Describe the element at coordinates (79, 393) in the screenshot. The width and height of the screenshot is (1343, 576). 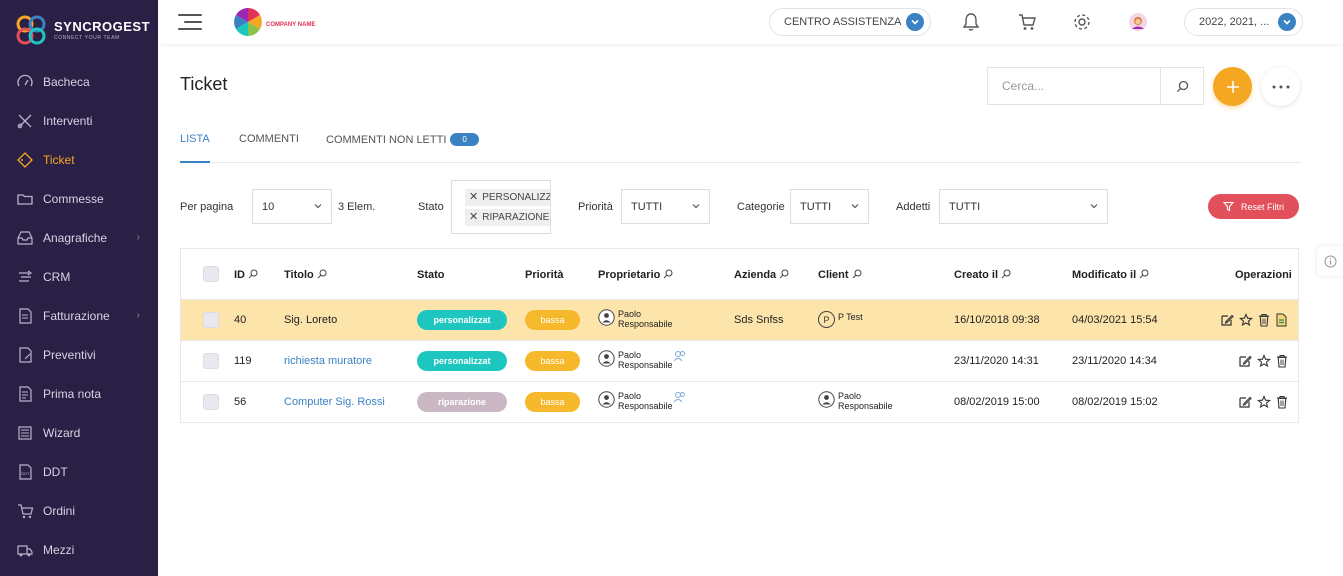
I see `sidebar-item-prima-nota: Prima nota` at that location.